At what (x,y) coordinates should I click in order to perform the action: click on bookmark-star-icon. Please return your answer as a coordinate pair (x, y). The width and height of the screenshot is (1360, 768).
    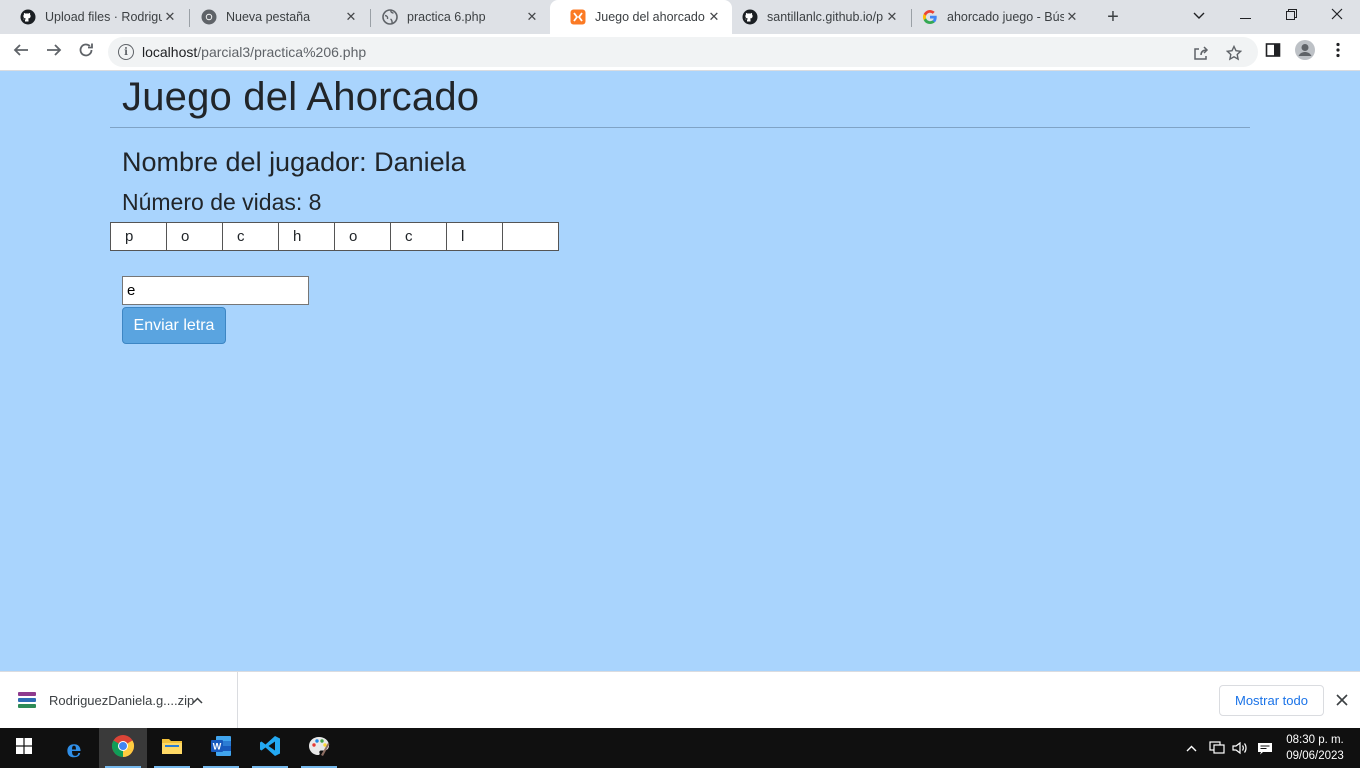
    Looking at the image, I should click on (1234, 53).